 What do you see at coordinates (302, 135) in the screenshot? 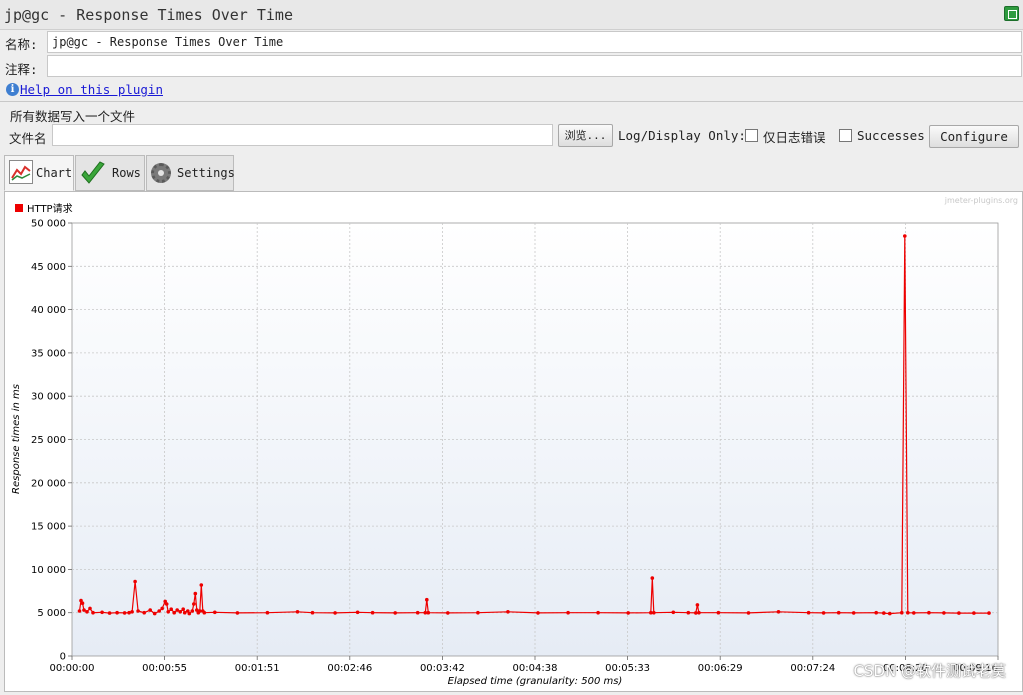
I see `filename-field` at bounding box center [302, 135].